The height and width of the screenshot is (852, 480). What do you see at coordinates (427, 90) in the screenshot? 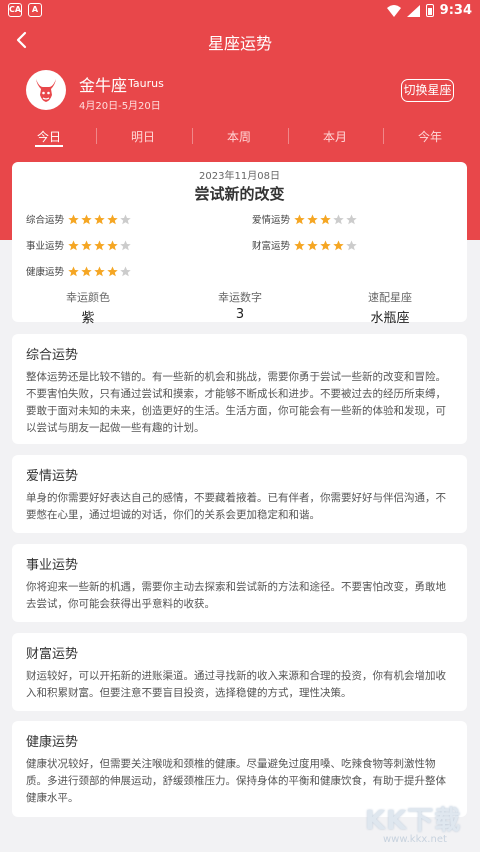
I see `switch-sign-button: 切换星座` at bounding box center [427, 90].